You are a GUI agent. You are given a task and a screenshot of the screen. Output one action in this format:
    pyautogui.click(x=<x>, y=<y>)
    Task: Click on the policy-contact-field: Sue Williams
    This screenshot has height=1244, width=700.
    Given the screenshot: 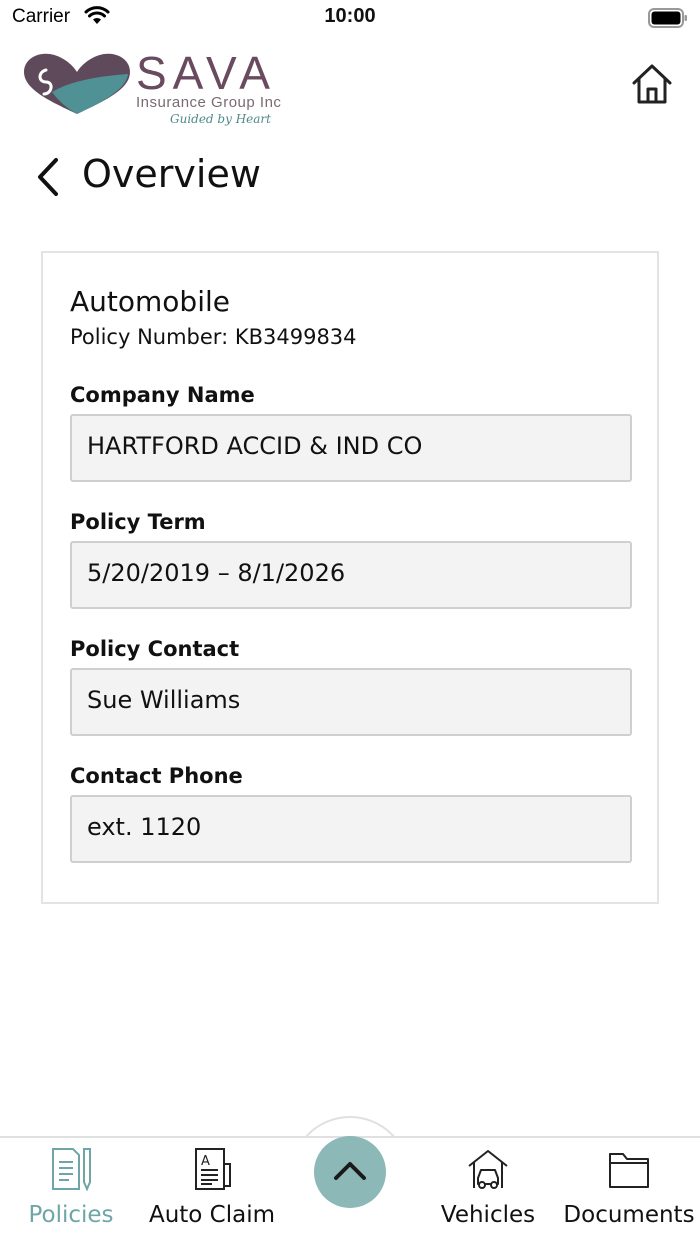 What is the action you would take?
    pyautogui.click(x=351, y=702)
    